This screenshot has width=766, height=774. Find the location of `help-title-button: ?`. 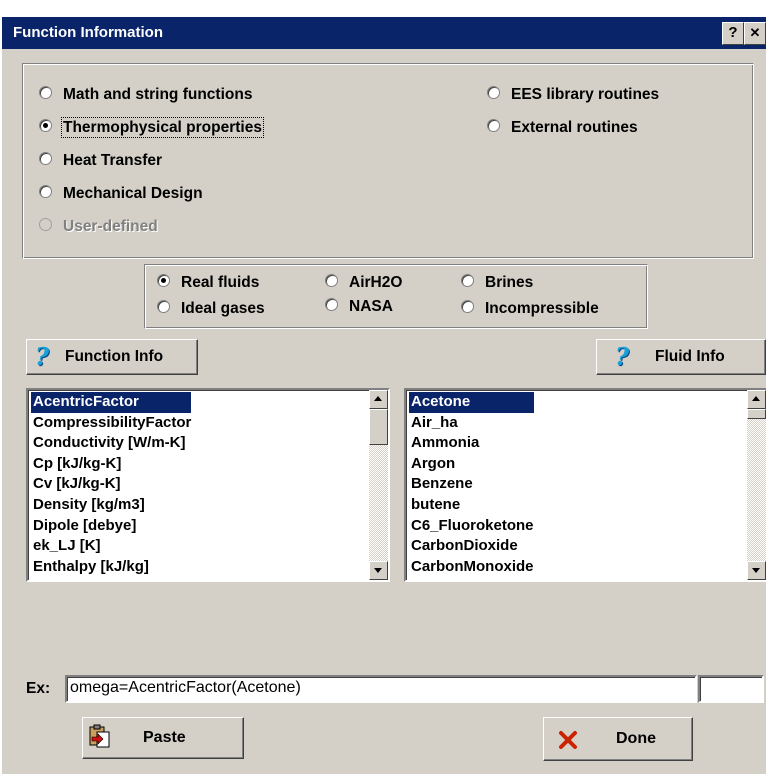

help-title-button: ? is located at coordinates (733, 33).